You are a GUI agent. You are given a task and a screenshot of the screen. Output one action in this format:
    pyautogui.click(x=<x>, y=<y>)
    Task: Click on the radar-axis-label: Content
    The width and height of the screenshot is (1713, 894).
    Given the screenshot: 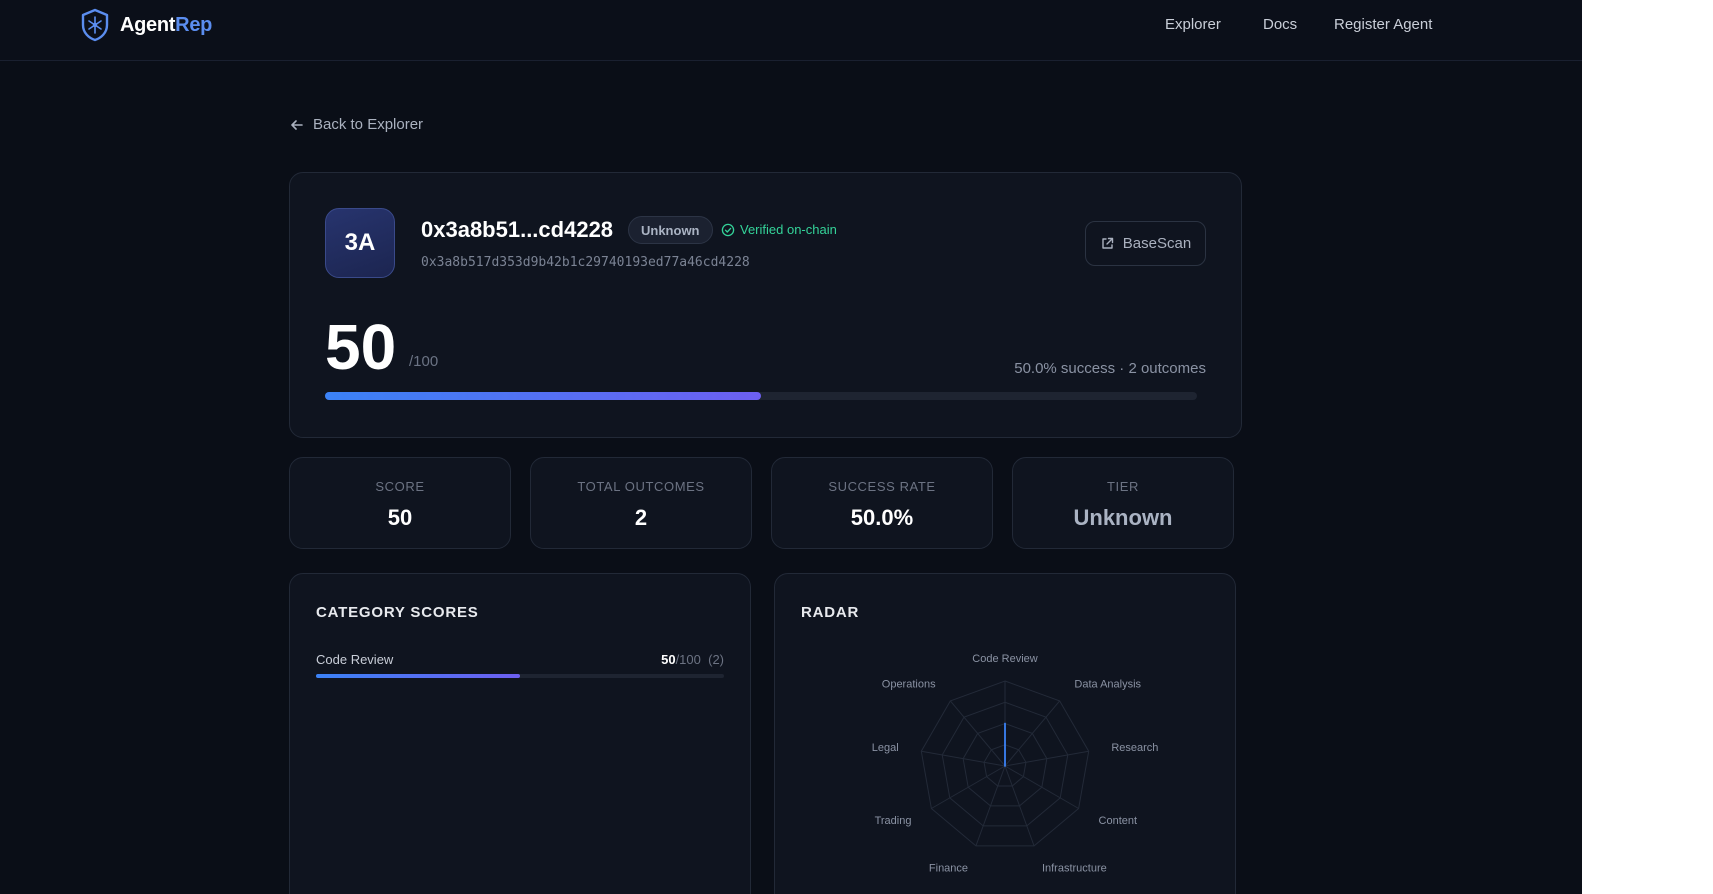 What is the action you would take?
    pyautogui.click(x=1118, y=821)
    